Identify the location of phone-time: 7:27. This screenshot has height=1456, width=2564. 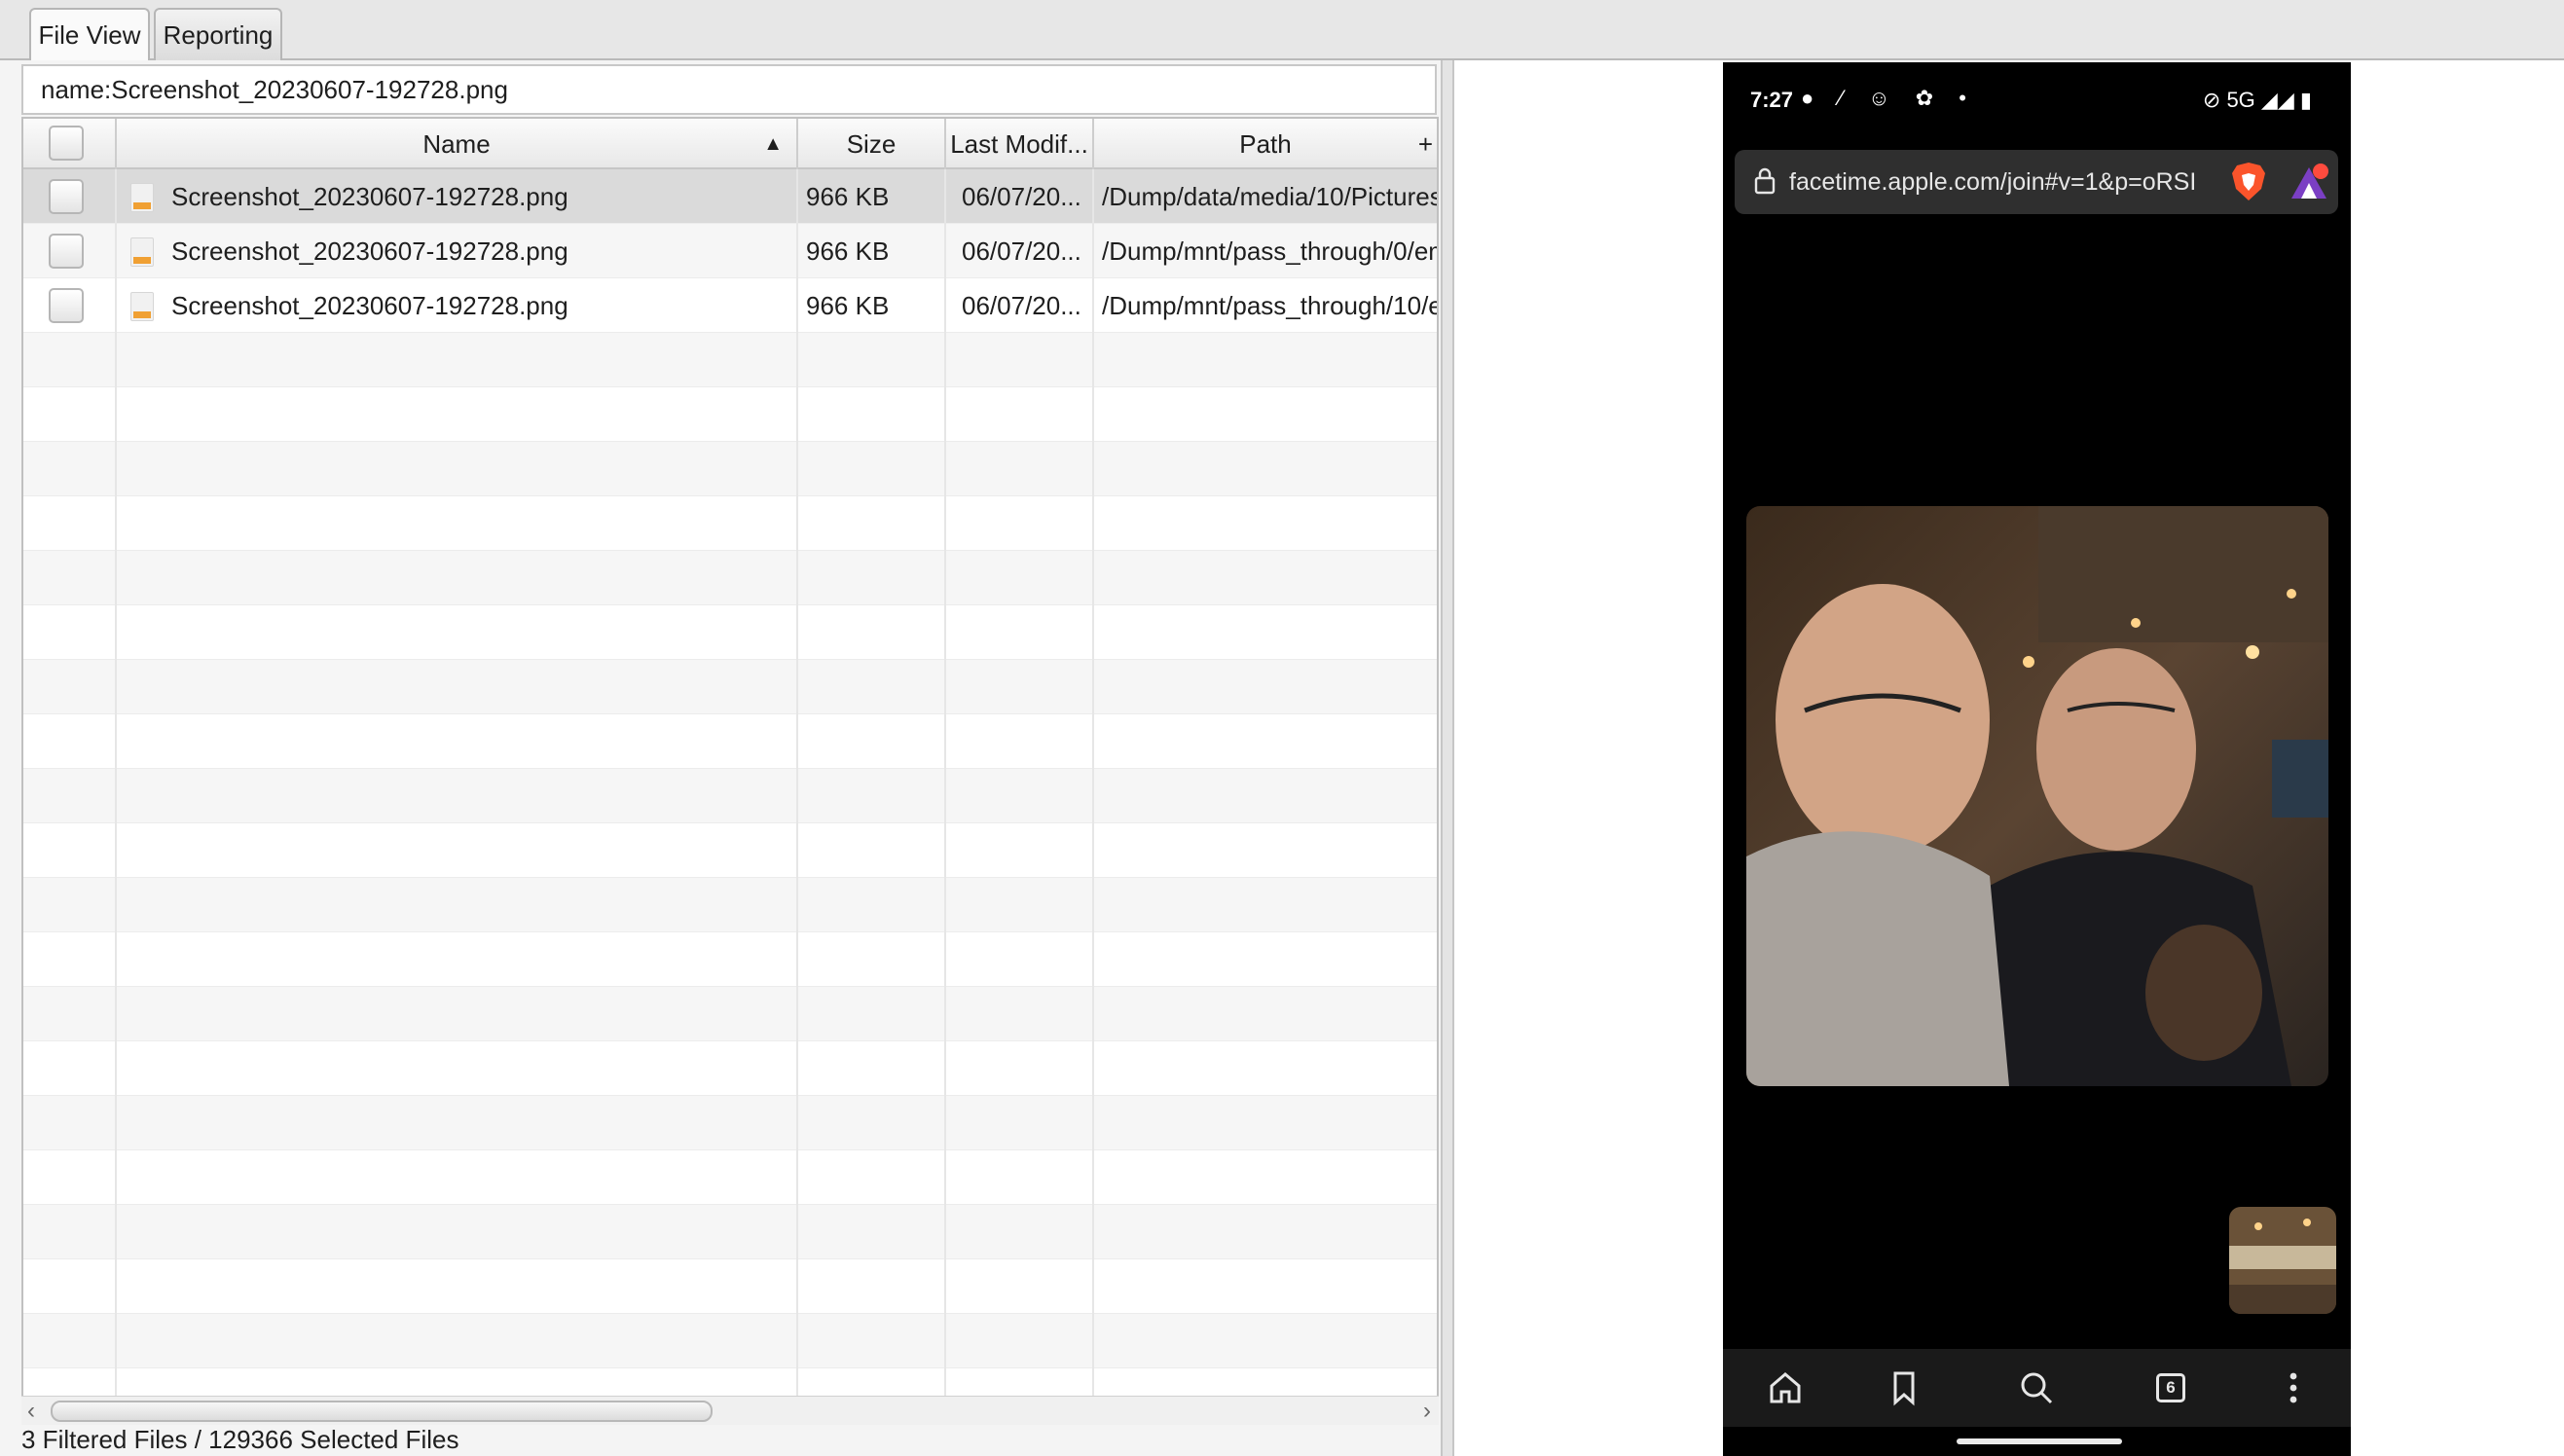
(1772, 100).